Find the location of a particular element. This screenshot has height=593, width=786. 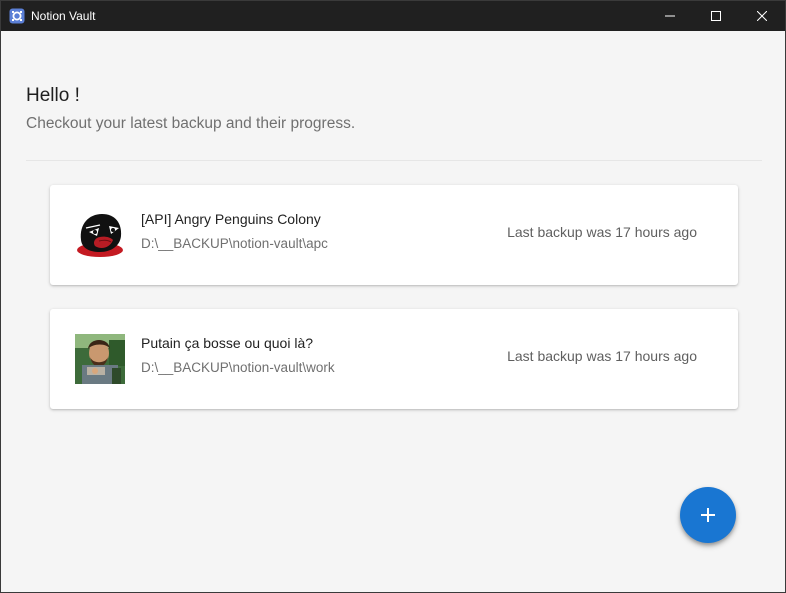

notion-vault-logo-icon is located at coordinates (17, 16).